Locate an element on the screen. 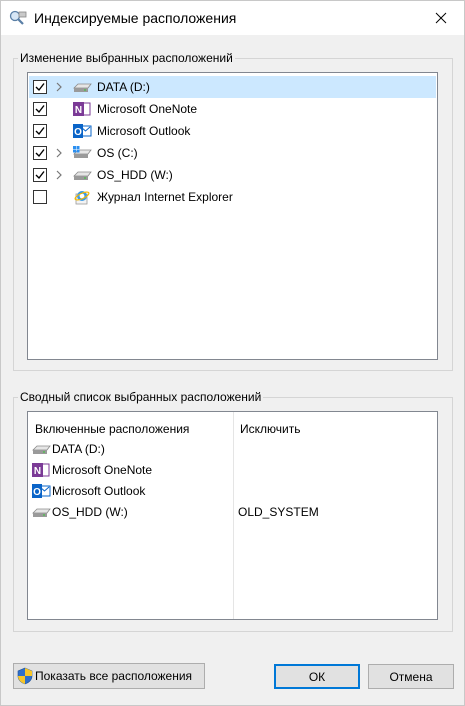 Image resolution: width=465 pixels, height=706 pixels. tree-item-os-c: OS (C:) is located at coordinates (232, 153).